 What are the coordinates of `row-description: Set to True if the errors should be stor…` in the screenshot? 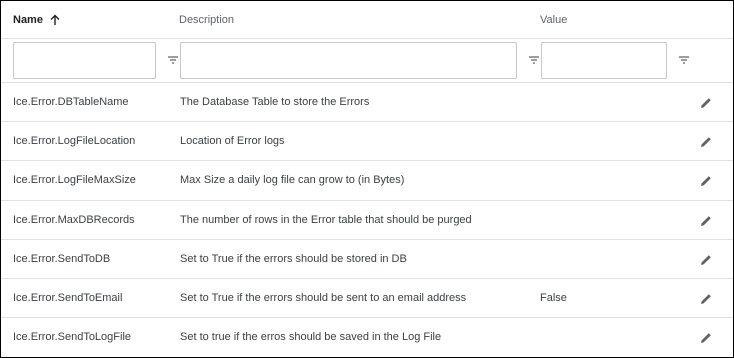 It's located at (293, 258).